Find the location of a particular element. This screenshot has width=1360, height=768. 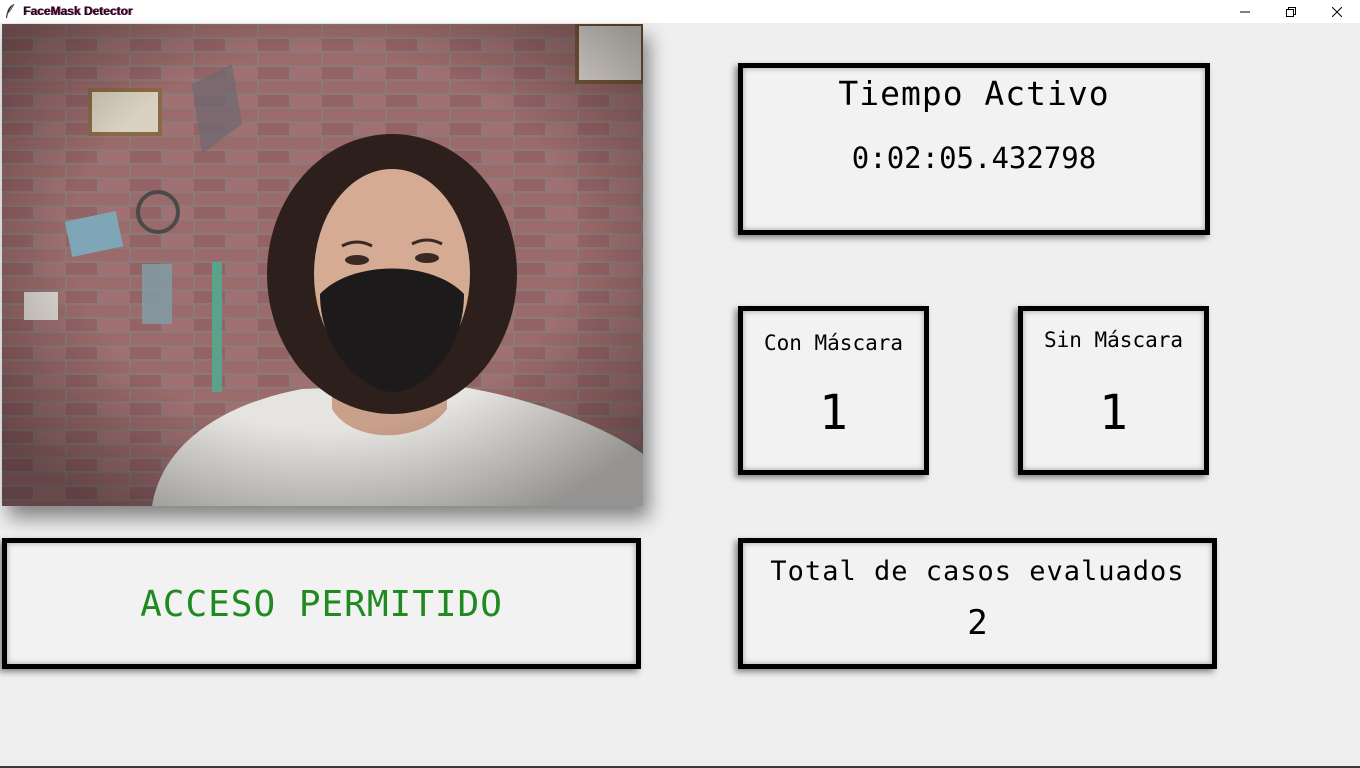

close-icon is located at coordinates (1337, 11).